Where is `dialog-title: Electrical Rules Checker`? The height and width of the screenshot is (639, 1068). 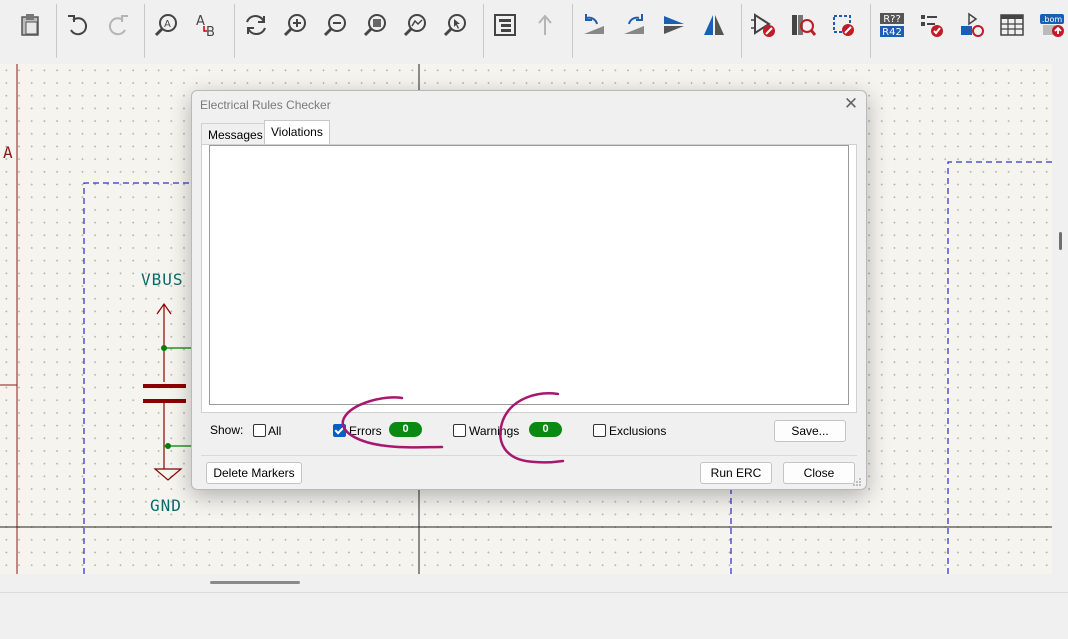
dialog-title: Electrical Rules Checker is located at coordinates (265, 105).